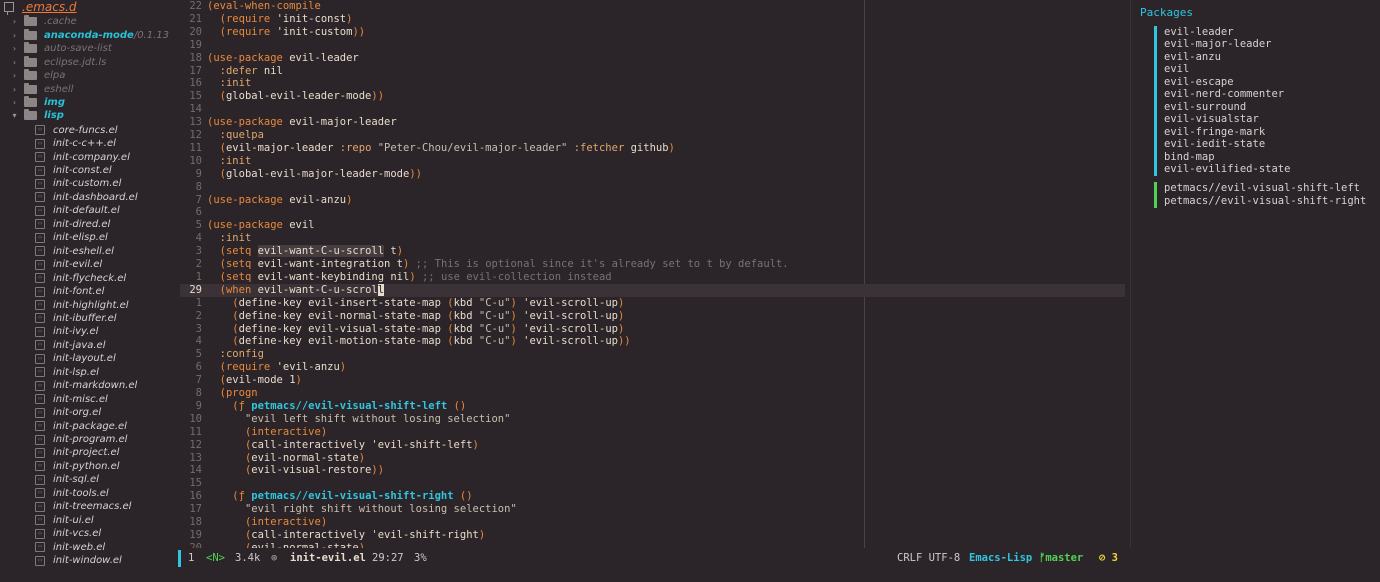 The image size is (1380, 582). Describe the element at coordinates (1214, 132) in the screenshot. I see `package-item: evil-fringe-mark` at that location.